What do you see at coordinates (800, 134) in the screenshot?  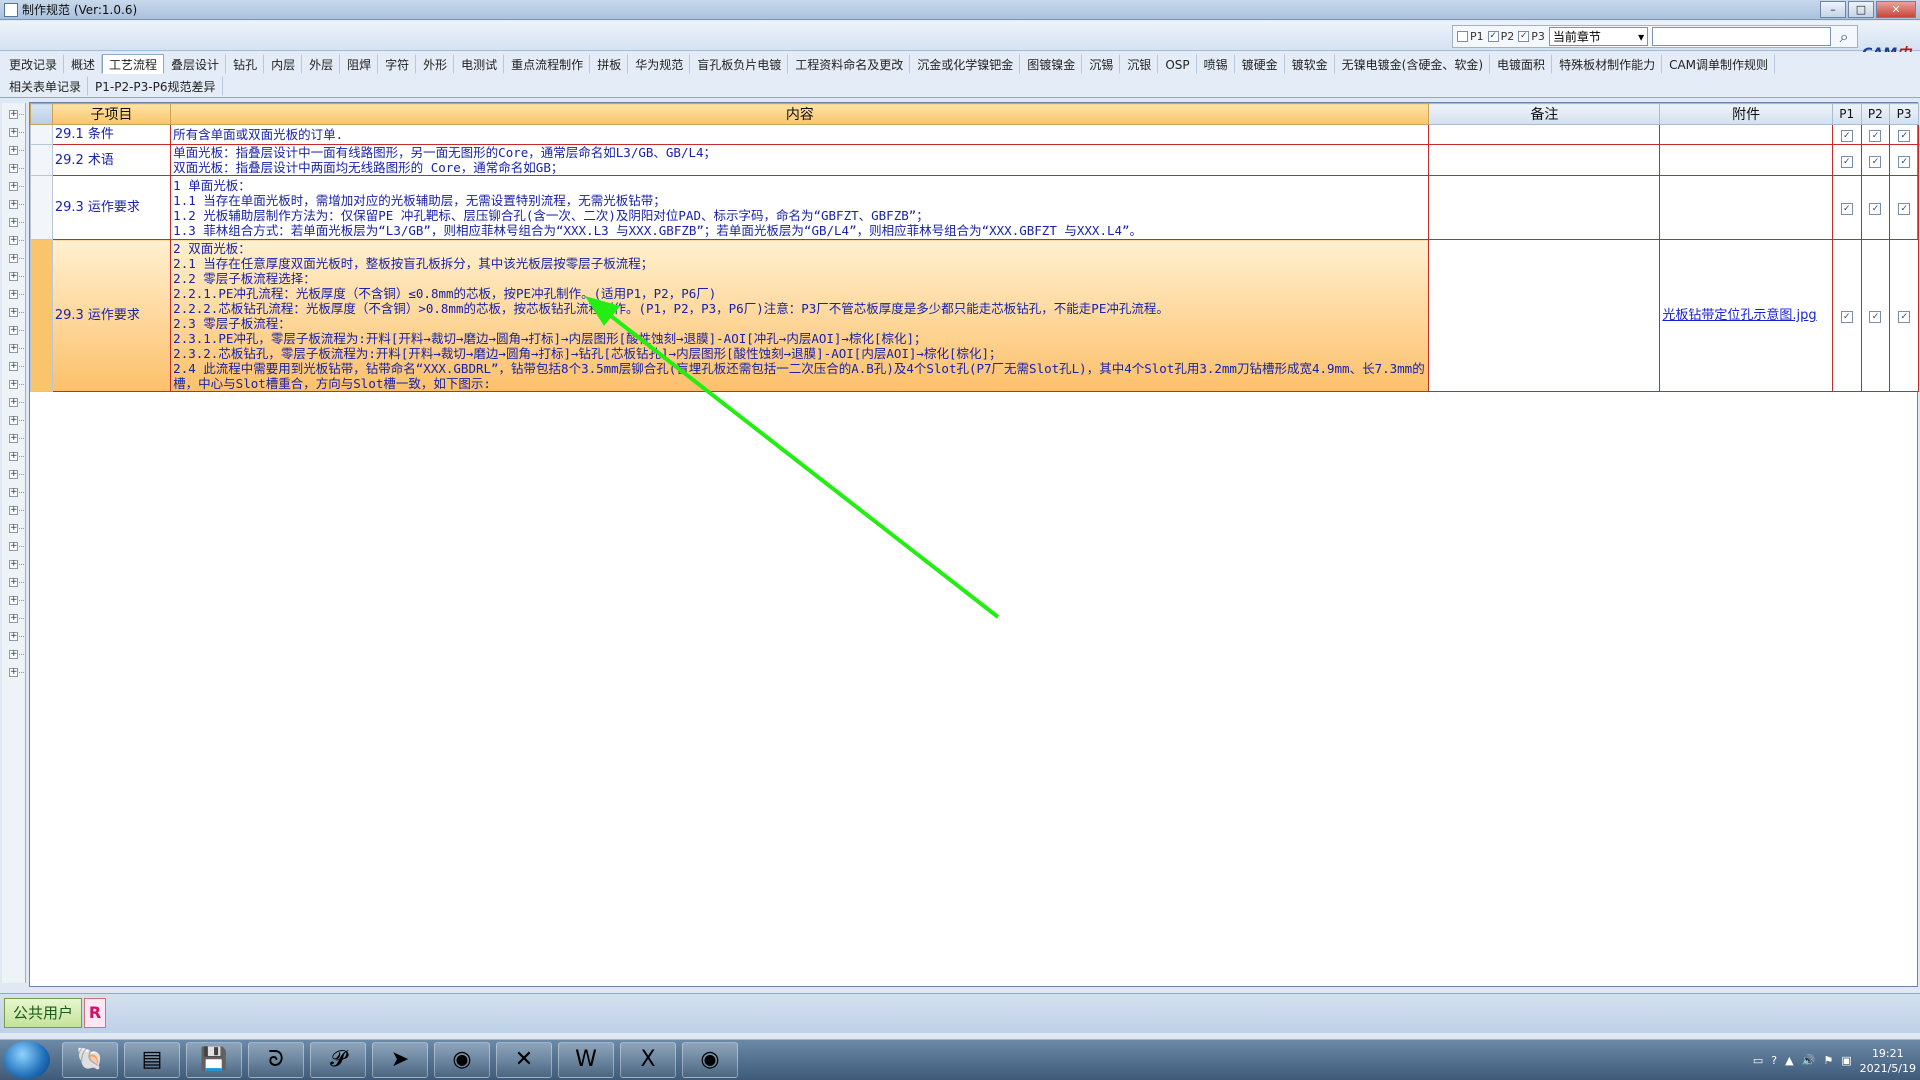 I see `cell-content: 所有含单面或双面光板的订单.` at bounding box center [800, 134].